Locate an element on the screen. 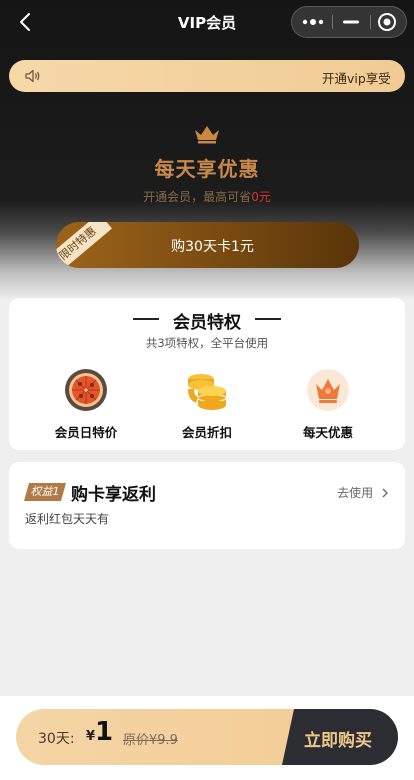  original-price: 原价¥9.9 is located at coordinates (150, 740).